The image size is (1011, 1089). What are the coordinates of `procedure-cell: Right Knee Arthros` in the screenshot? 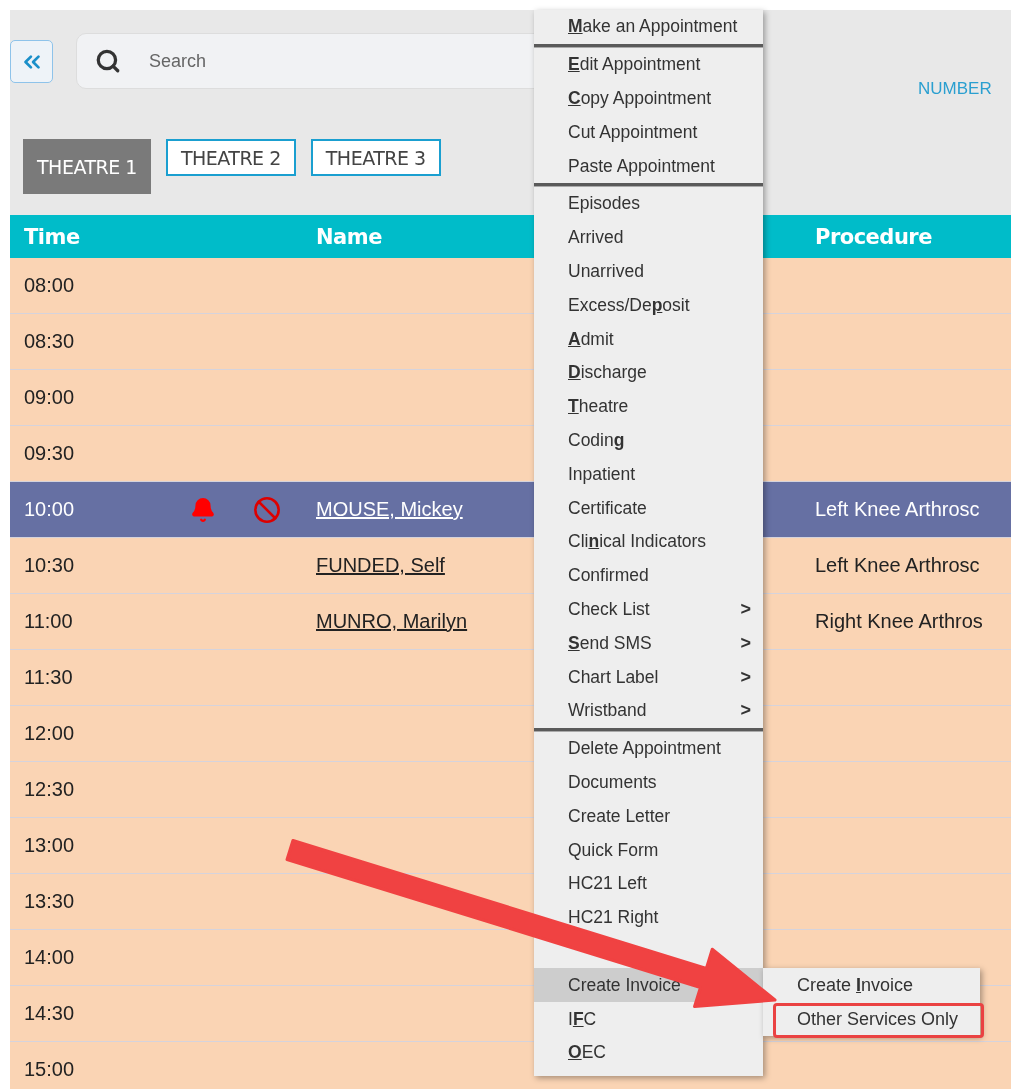 It's located at (899, 621).